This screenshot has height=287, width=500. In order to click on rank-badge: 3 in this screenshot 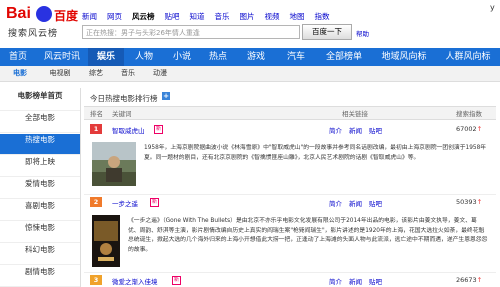, I will do `click(96, 280)`.